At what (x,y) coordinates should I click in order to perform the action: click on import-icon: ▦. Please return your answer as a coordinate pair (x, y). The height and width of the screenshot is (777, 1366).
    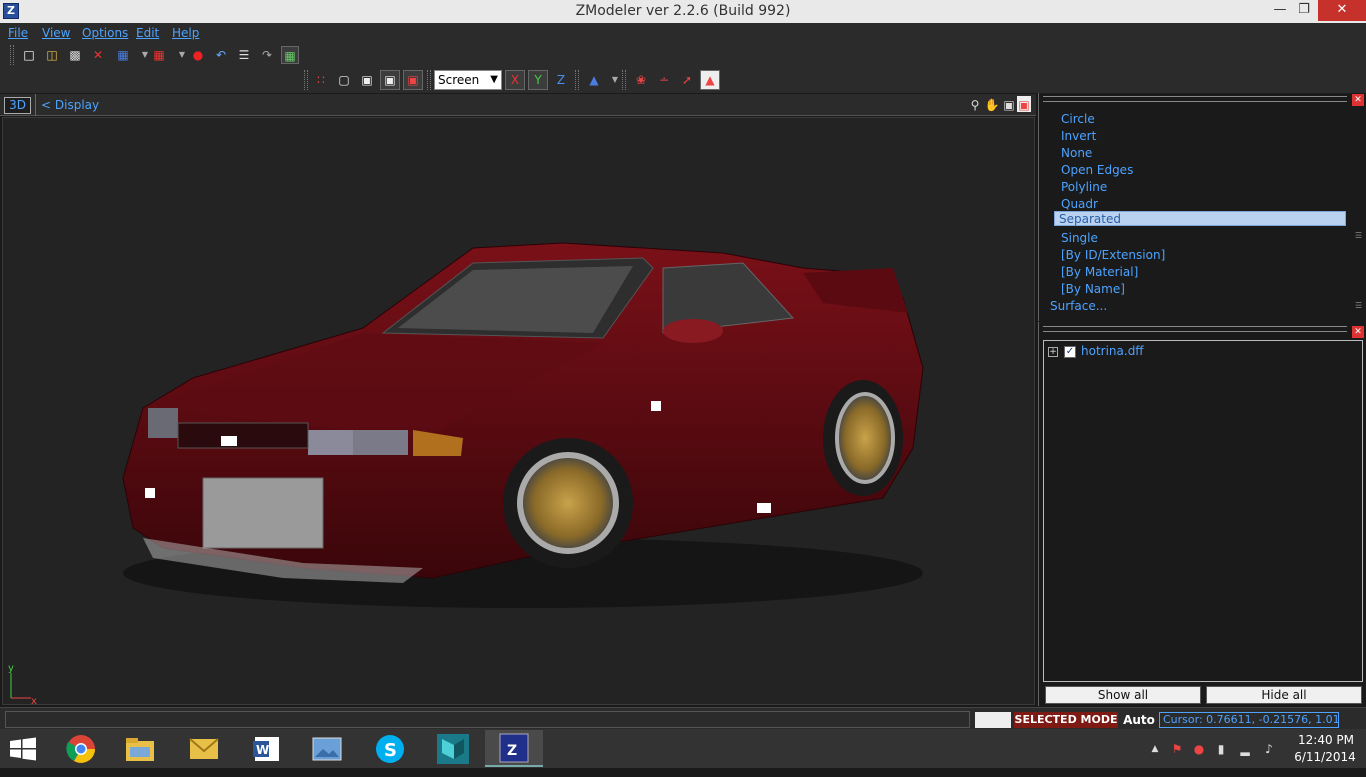
    Looking at the image, I should click on (123, 55).